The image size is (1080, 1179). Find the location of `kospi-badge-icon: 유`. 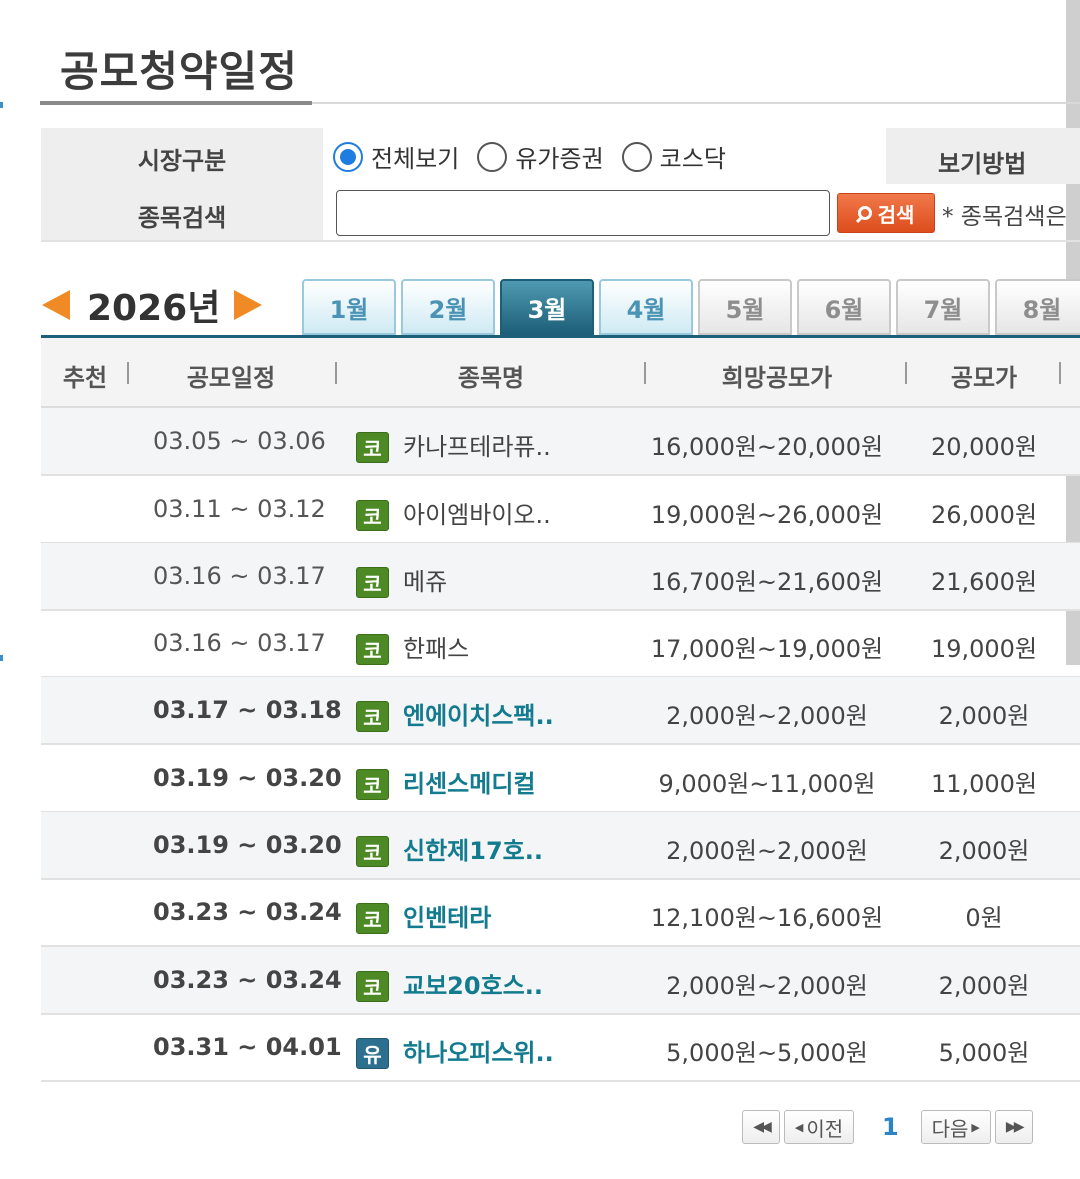

kospi-badge-icon: 유 is located at coordinates (372, 1053).